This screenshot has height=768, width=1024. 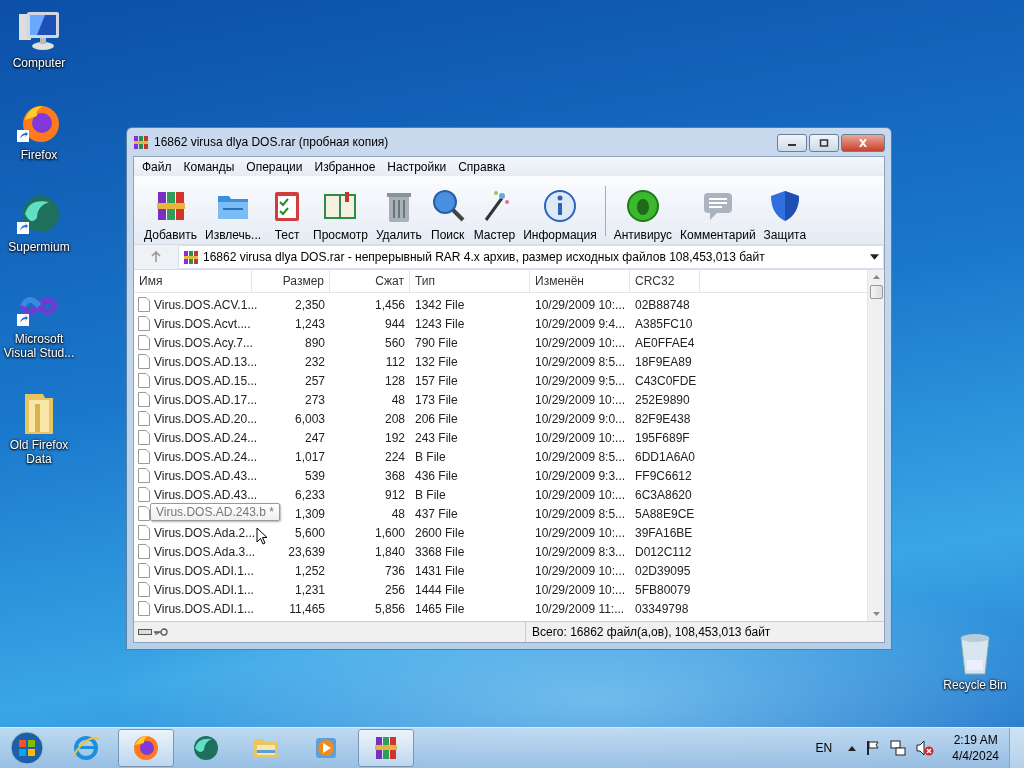 I want to click on column-header: Имя, so click(x=193, y=281).